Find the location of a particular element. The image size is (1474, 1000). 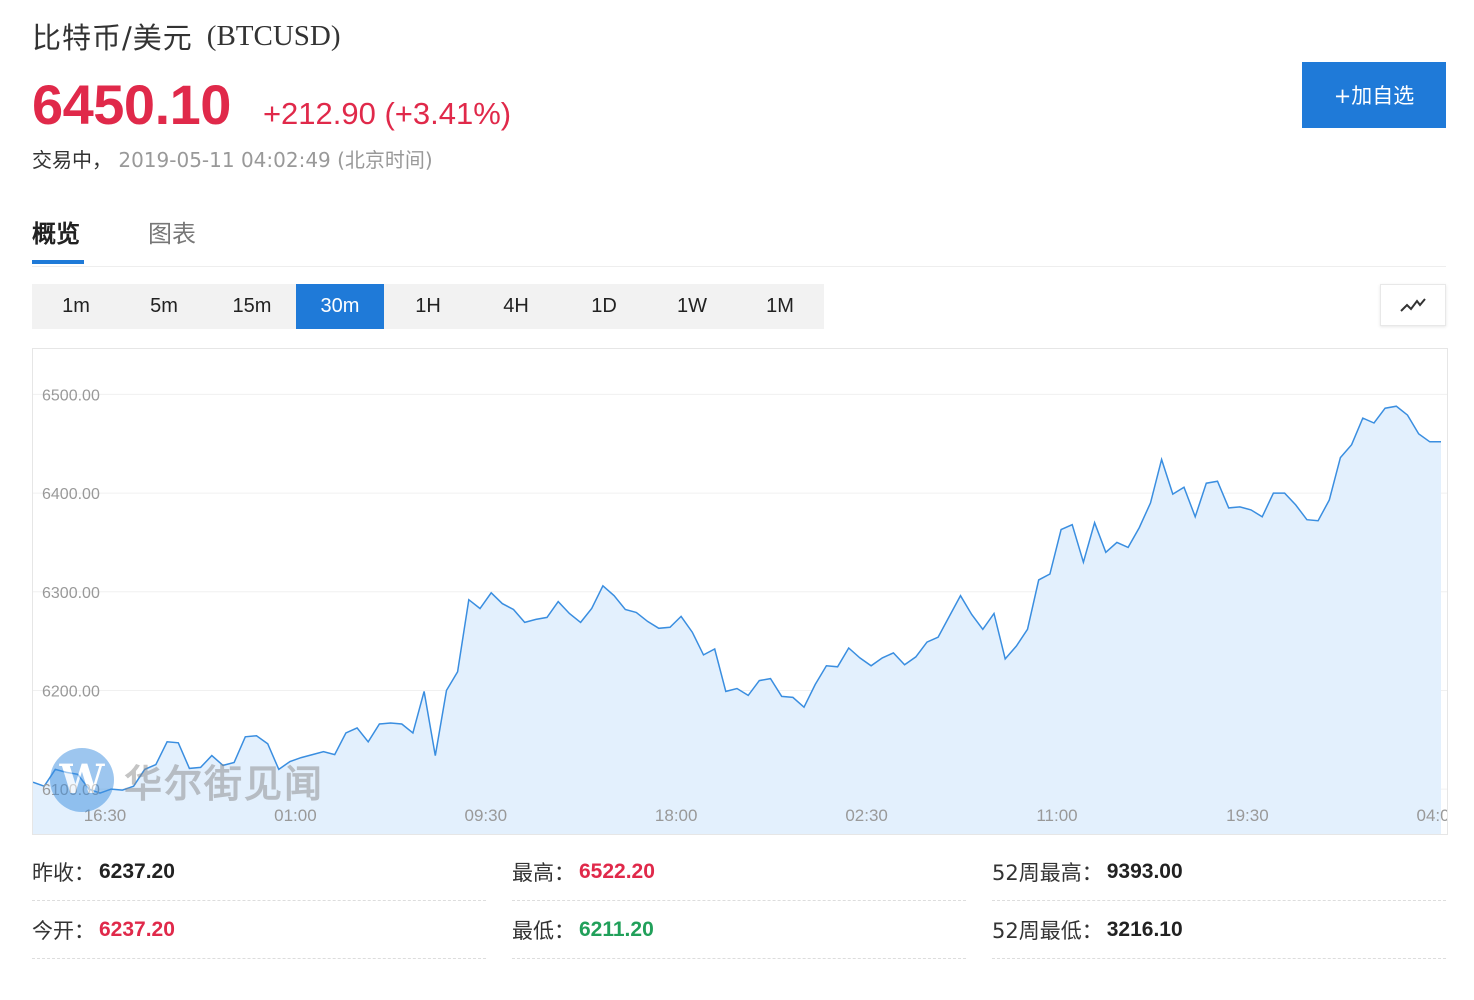

stat-prev-close: 昨收： 6237.20 is located at coordinates (259, 872).